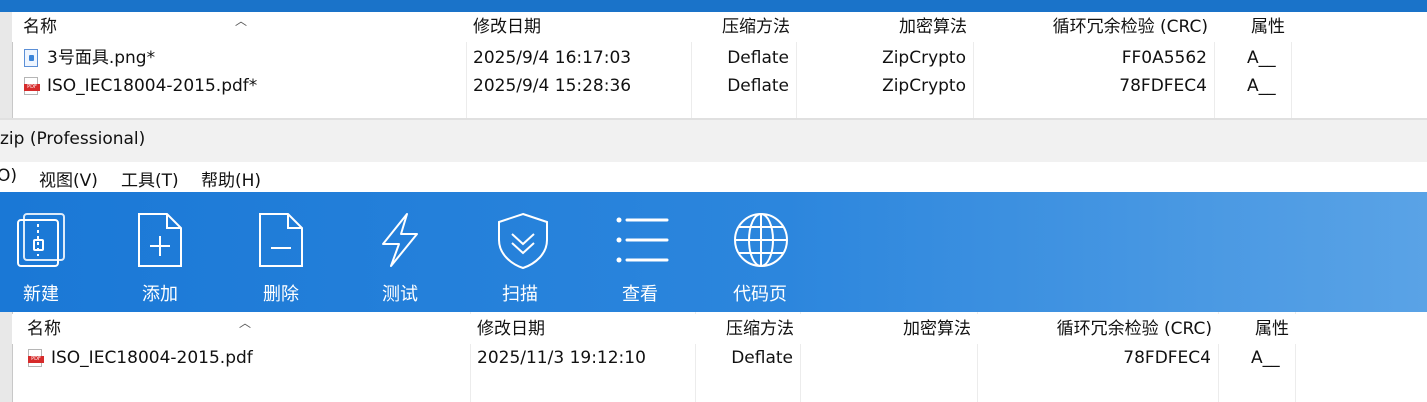  Describe the element at coordinates (1164, 58) in the screenshot. I see `file-crc: FF0A5562` at that location.